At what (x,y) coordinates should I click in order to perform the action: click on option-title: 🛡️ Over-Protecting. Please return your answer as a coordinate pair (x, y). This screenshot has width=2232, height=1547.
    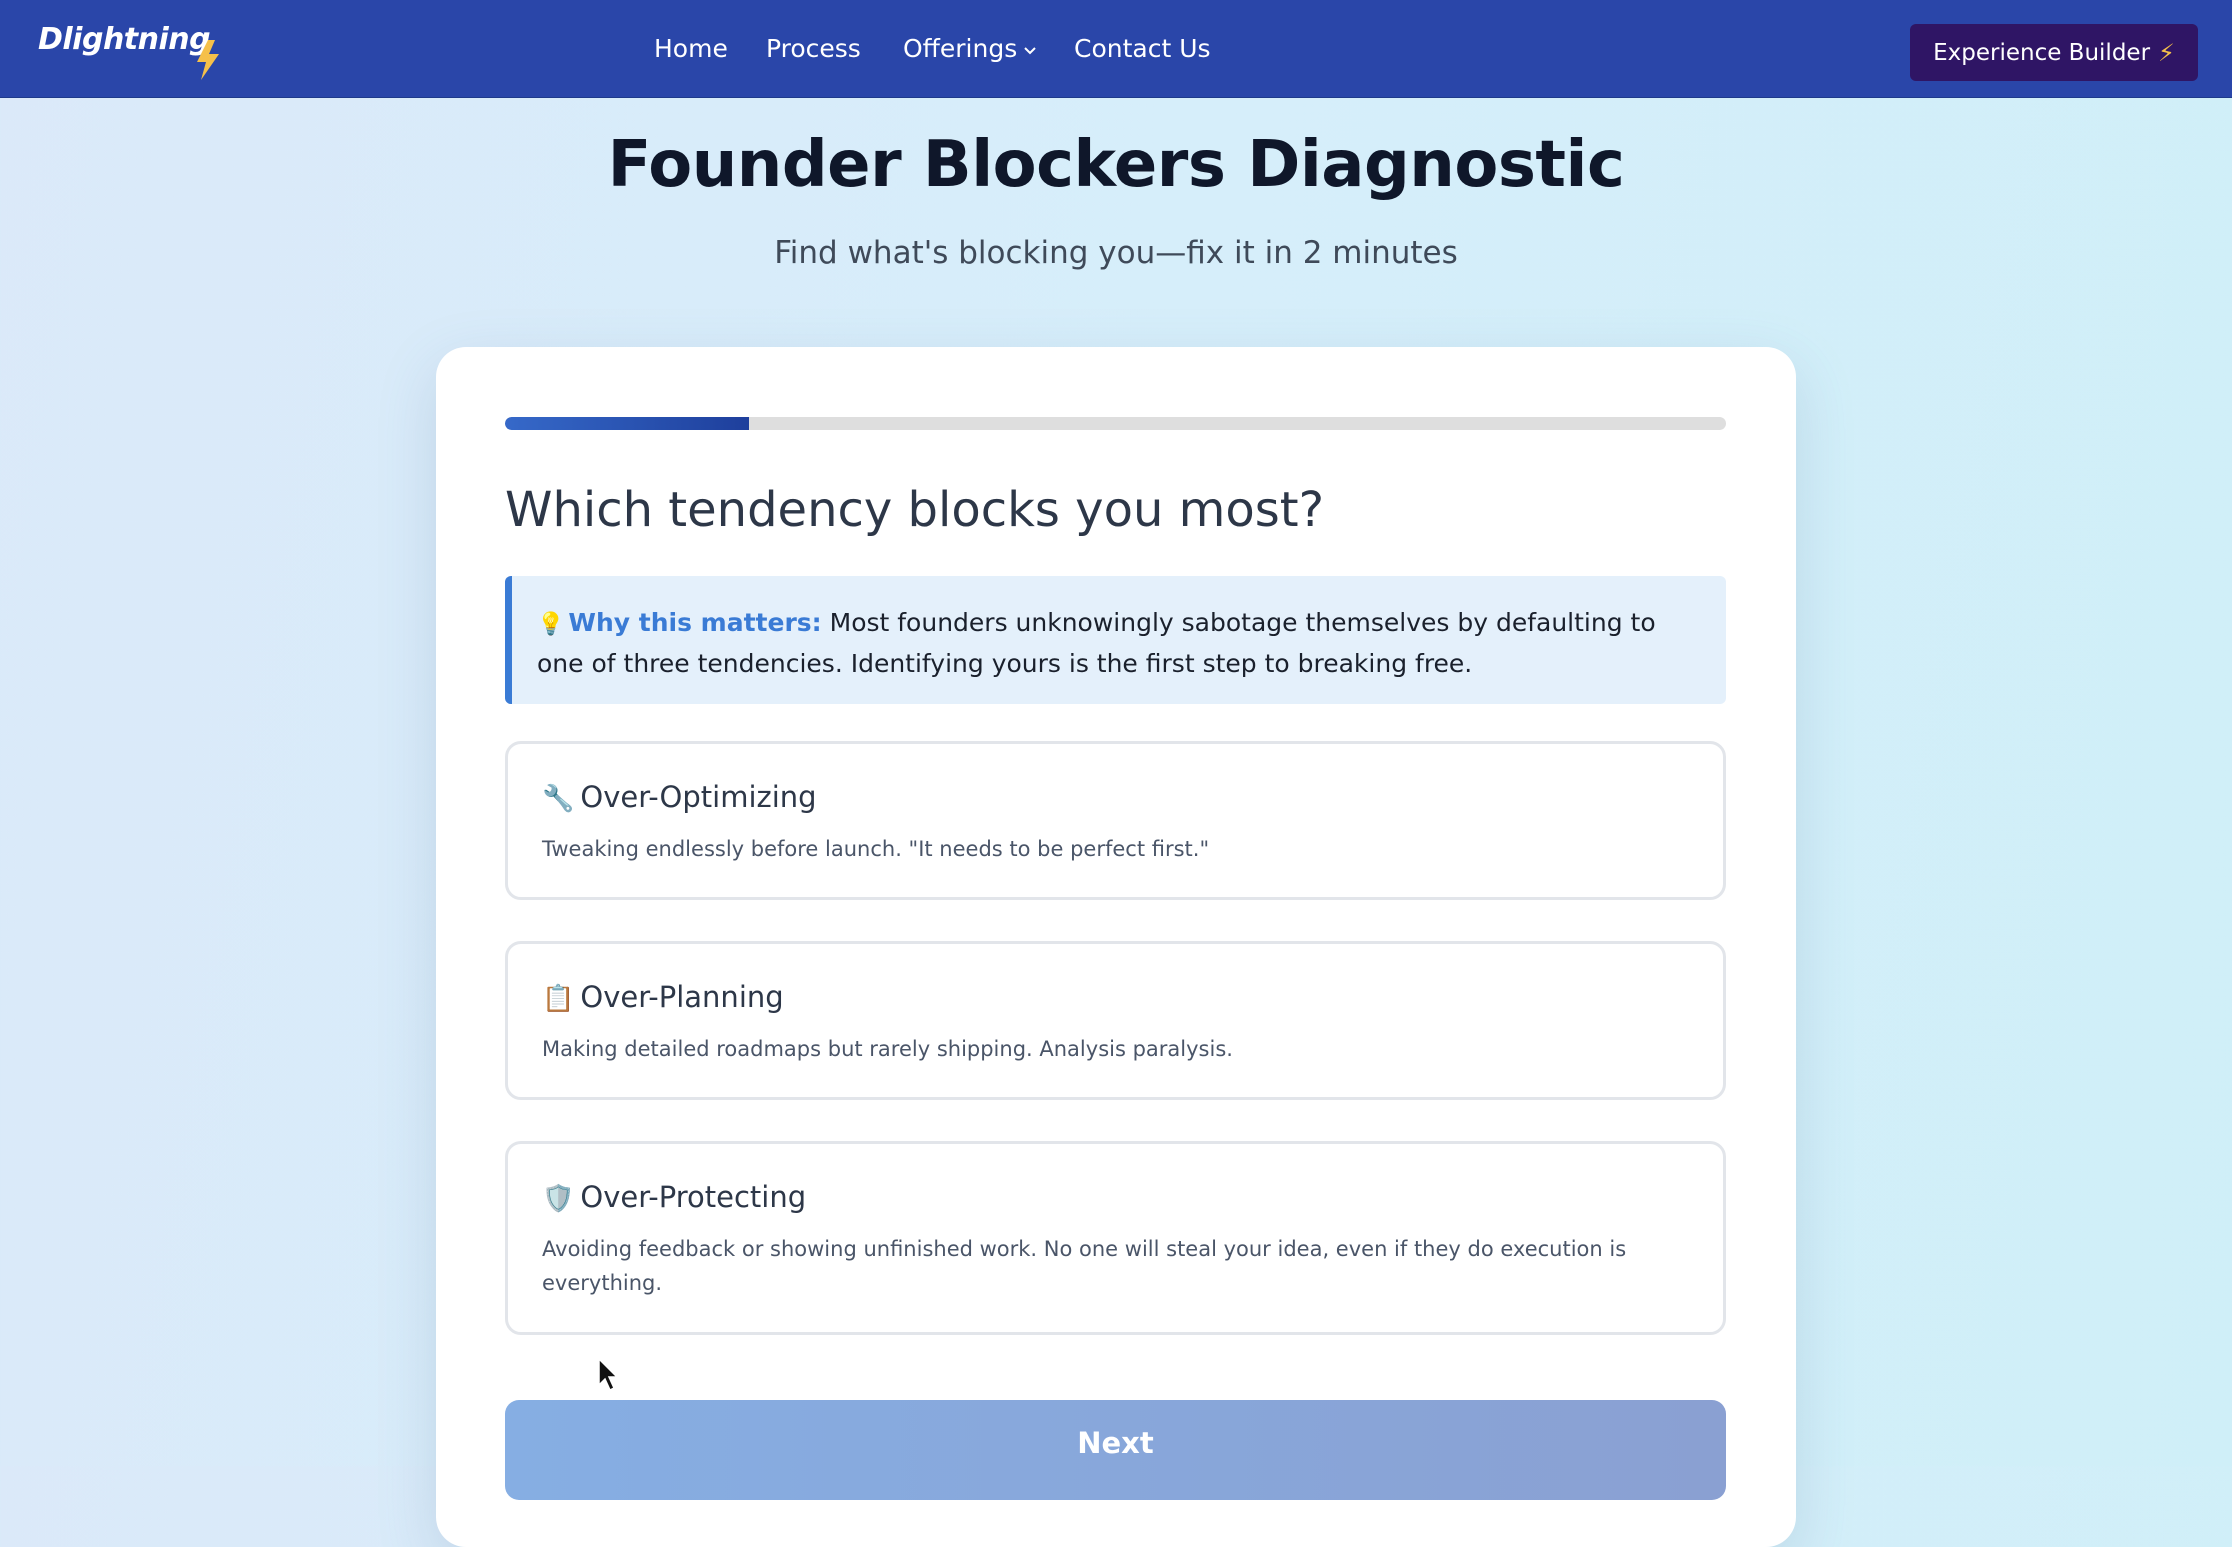
    Looking at the image, I should click on (674, 1197).